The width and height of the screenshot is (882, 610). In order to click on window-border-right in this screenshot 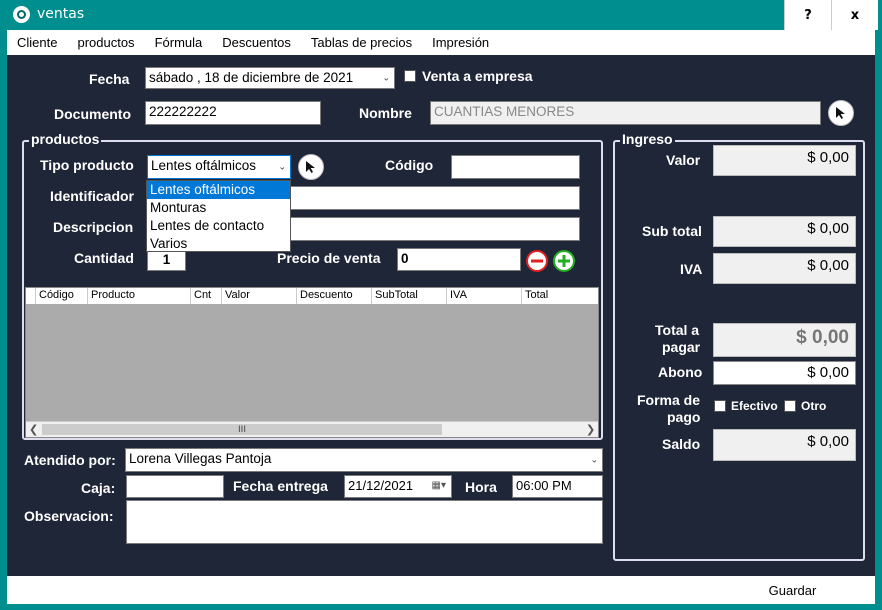, I will do `click(878, 320)`.